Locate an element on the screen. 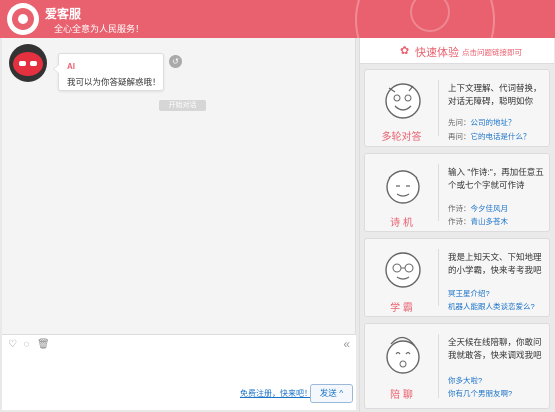 The height and width of the screenshot is (412, 555). app-subtitle: 全心全意为人民服务！ is located at coordinates (99, 29).